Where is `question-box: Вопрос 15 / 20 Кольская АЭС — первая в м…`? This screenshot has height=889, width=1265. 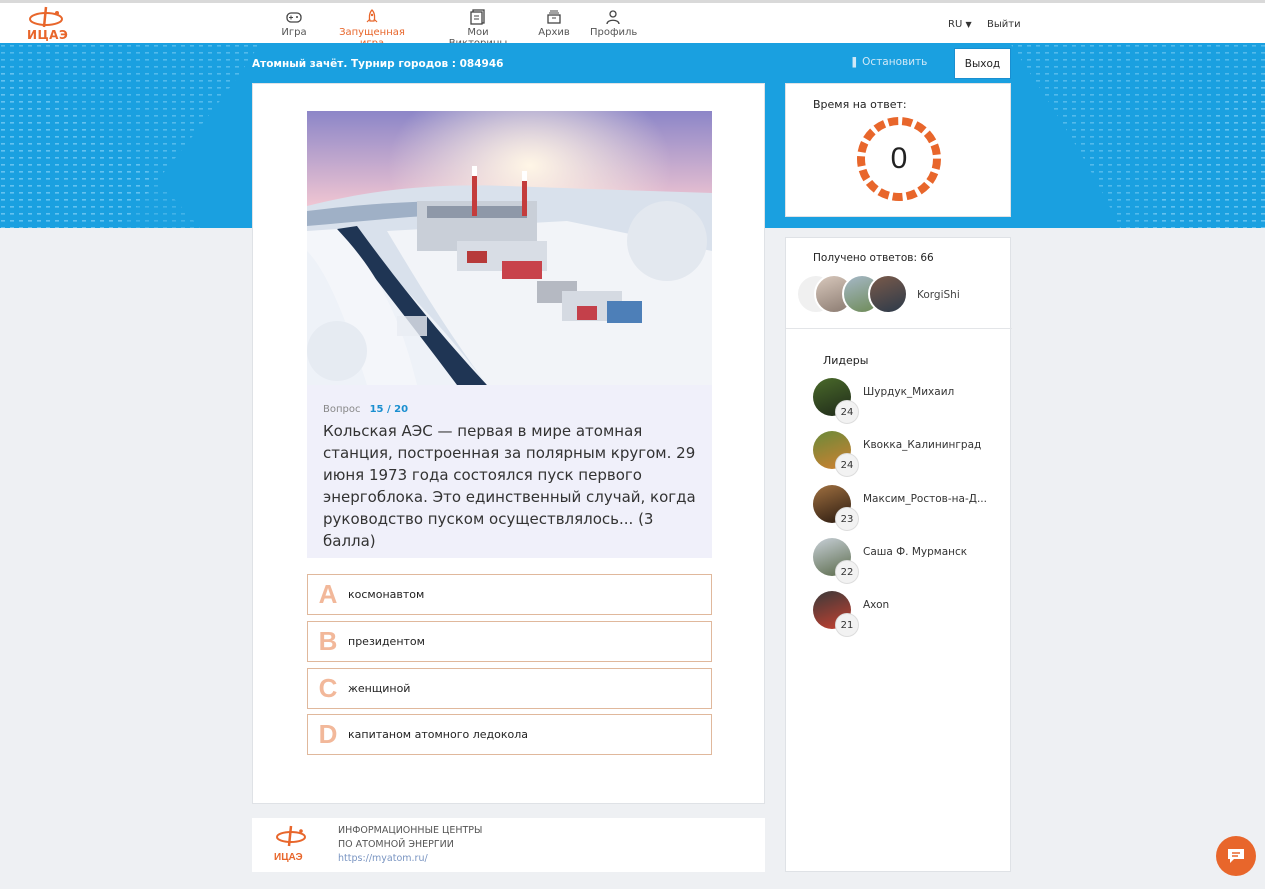 question-box: Вопрос 15 / 20 Кольская АЭС — первая в м… is located at coordinates (509, 471).